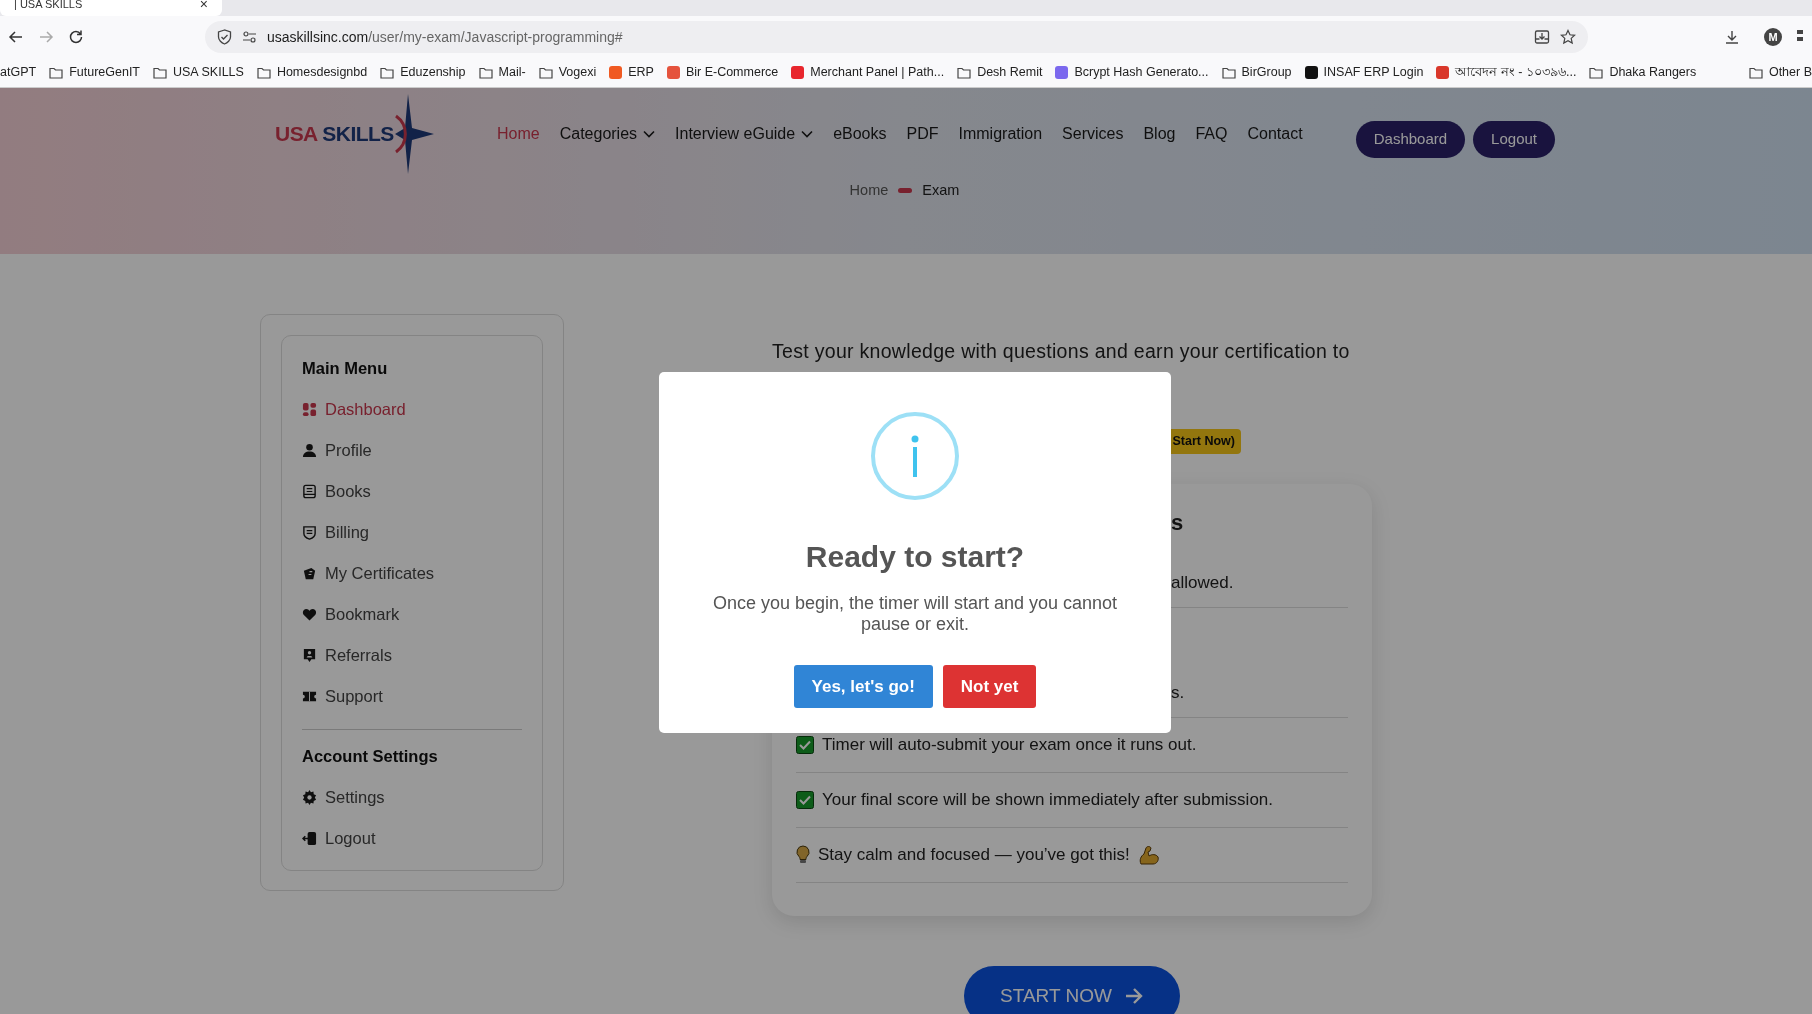 The image size is (1812, 1014). Describe the element at coordinates (412, 696) in the screenshot. I see `menu-item: Support` at that location.